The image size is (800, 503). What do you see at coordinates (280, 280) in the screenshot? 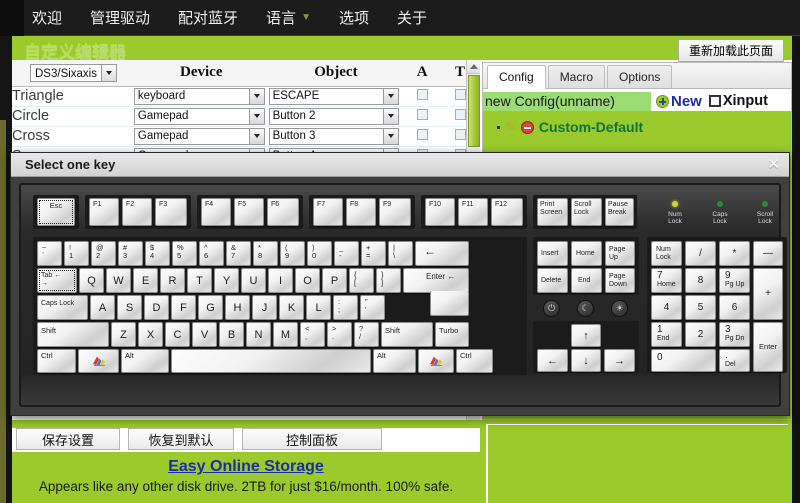
I see `key-i: I` at bounding box center [280, 280].